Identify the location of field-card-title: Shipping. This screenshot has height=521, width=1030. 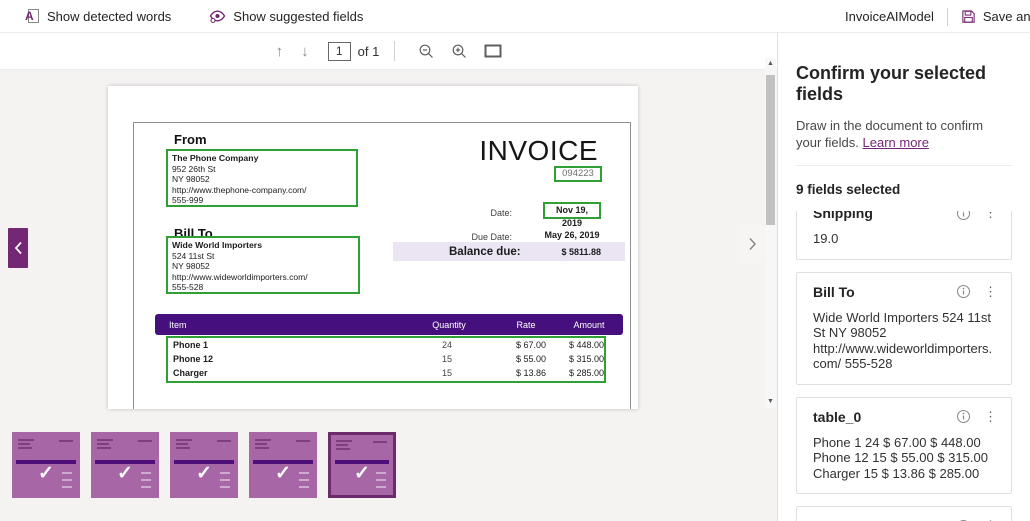
(843, 216).